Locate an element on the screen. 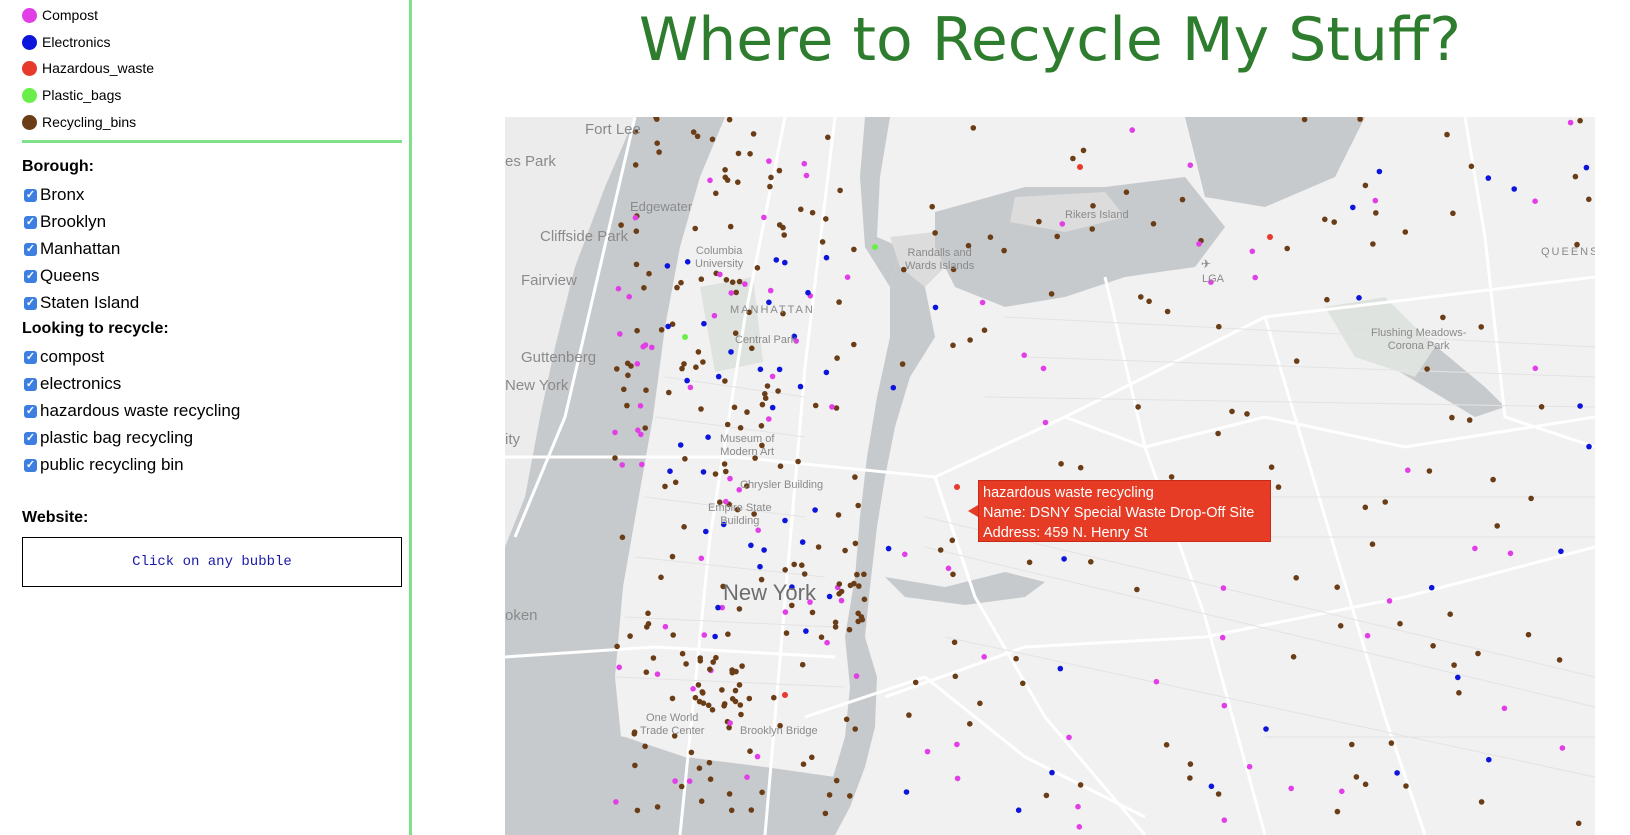  checkbox-hazardous-waste: ✓ hazardous waste recycling is located at coordinates (131, 411).